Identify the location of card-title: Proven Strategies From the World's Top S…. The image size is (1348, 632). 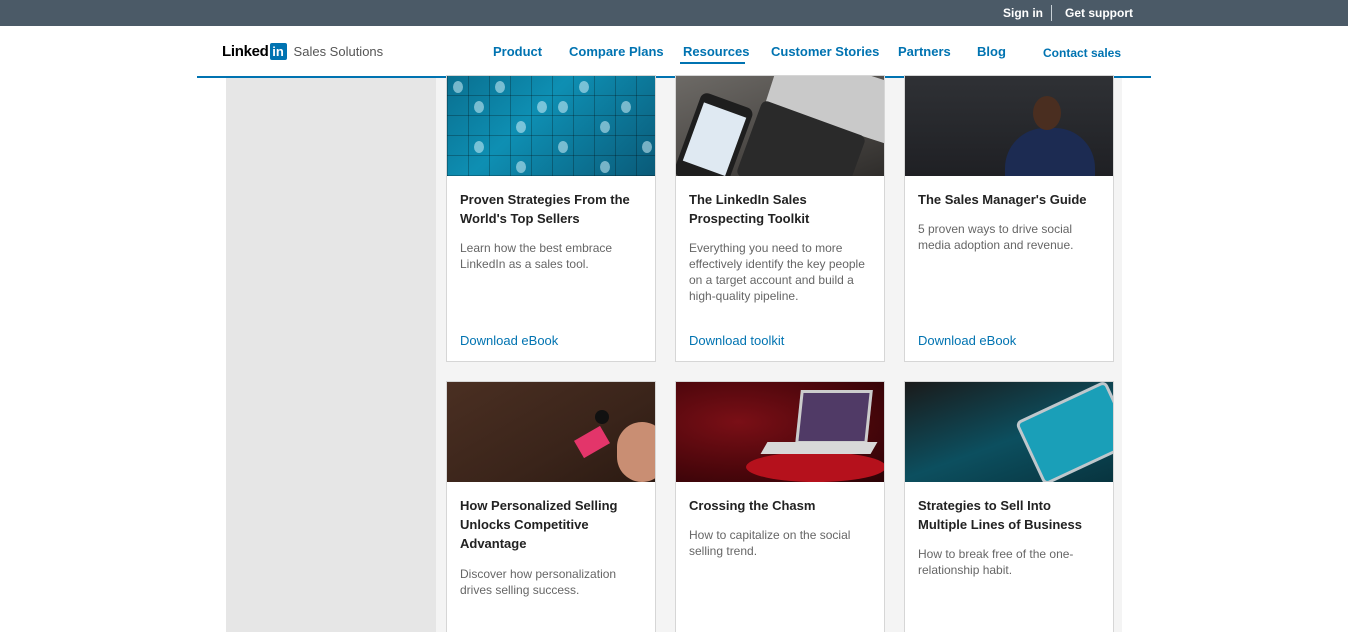
(545, 209).